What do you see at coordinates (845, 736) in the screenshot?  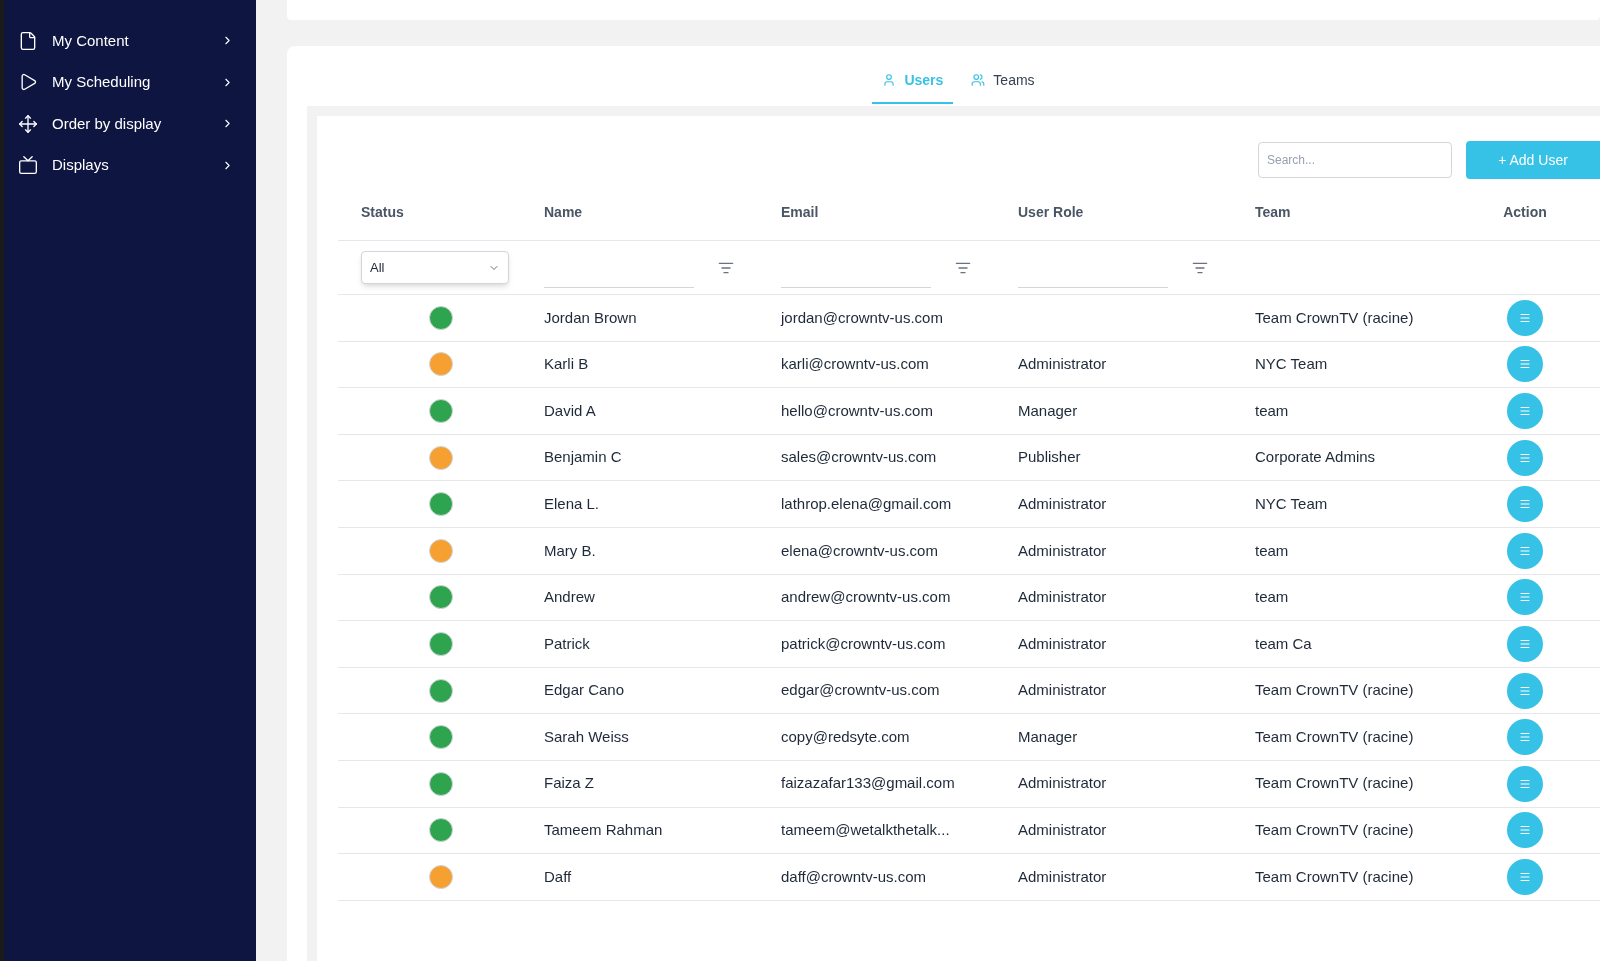 I see `email-cell: copy@redsyte.com` at bounding box center [845, 736].